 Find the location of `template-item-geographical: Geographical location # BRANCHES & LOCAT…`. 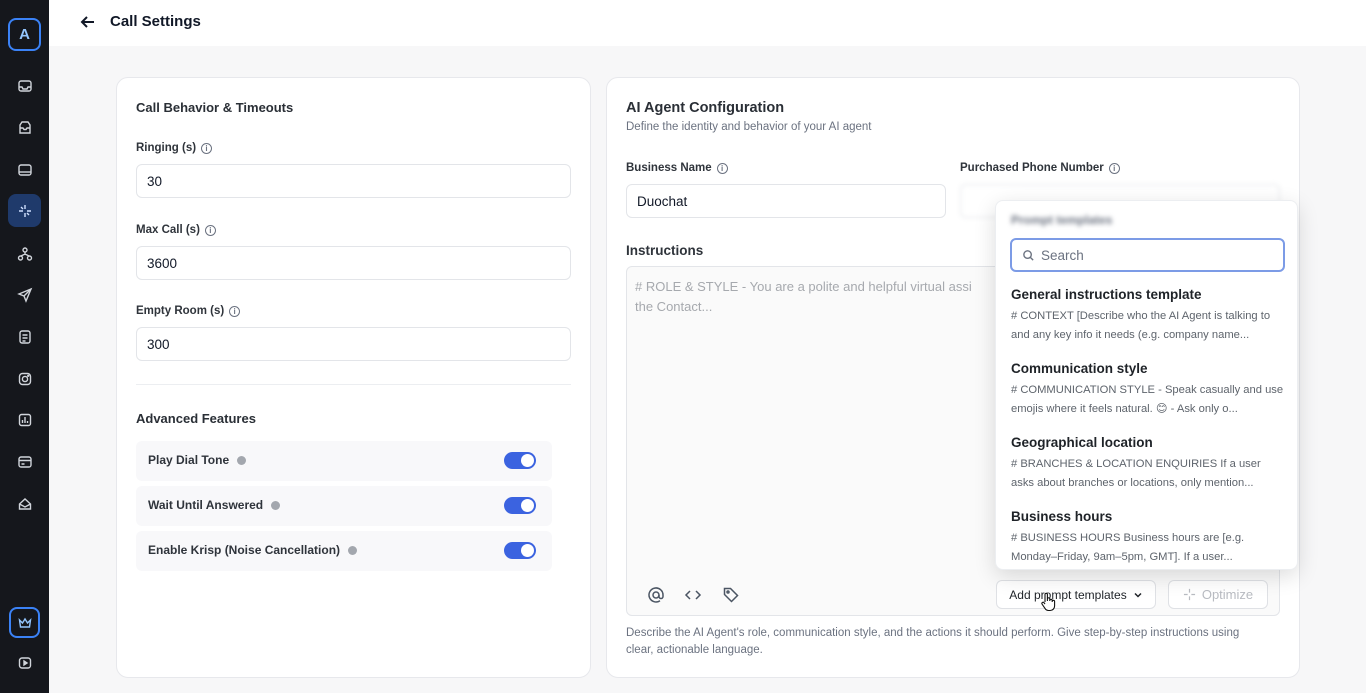

template-item-geographical: Geographical location # BRANCHES & LOCAT… is located at coordinates (1148, 464).